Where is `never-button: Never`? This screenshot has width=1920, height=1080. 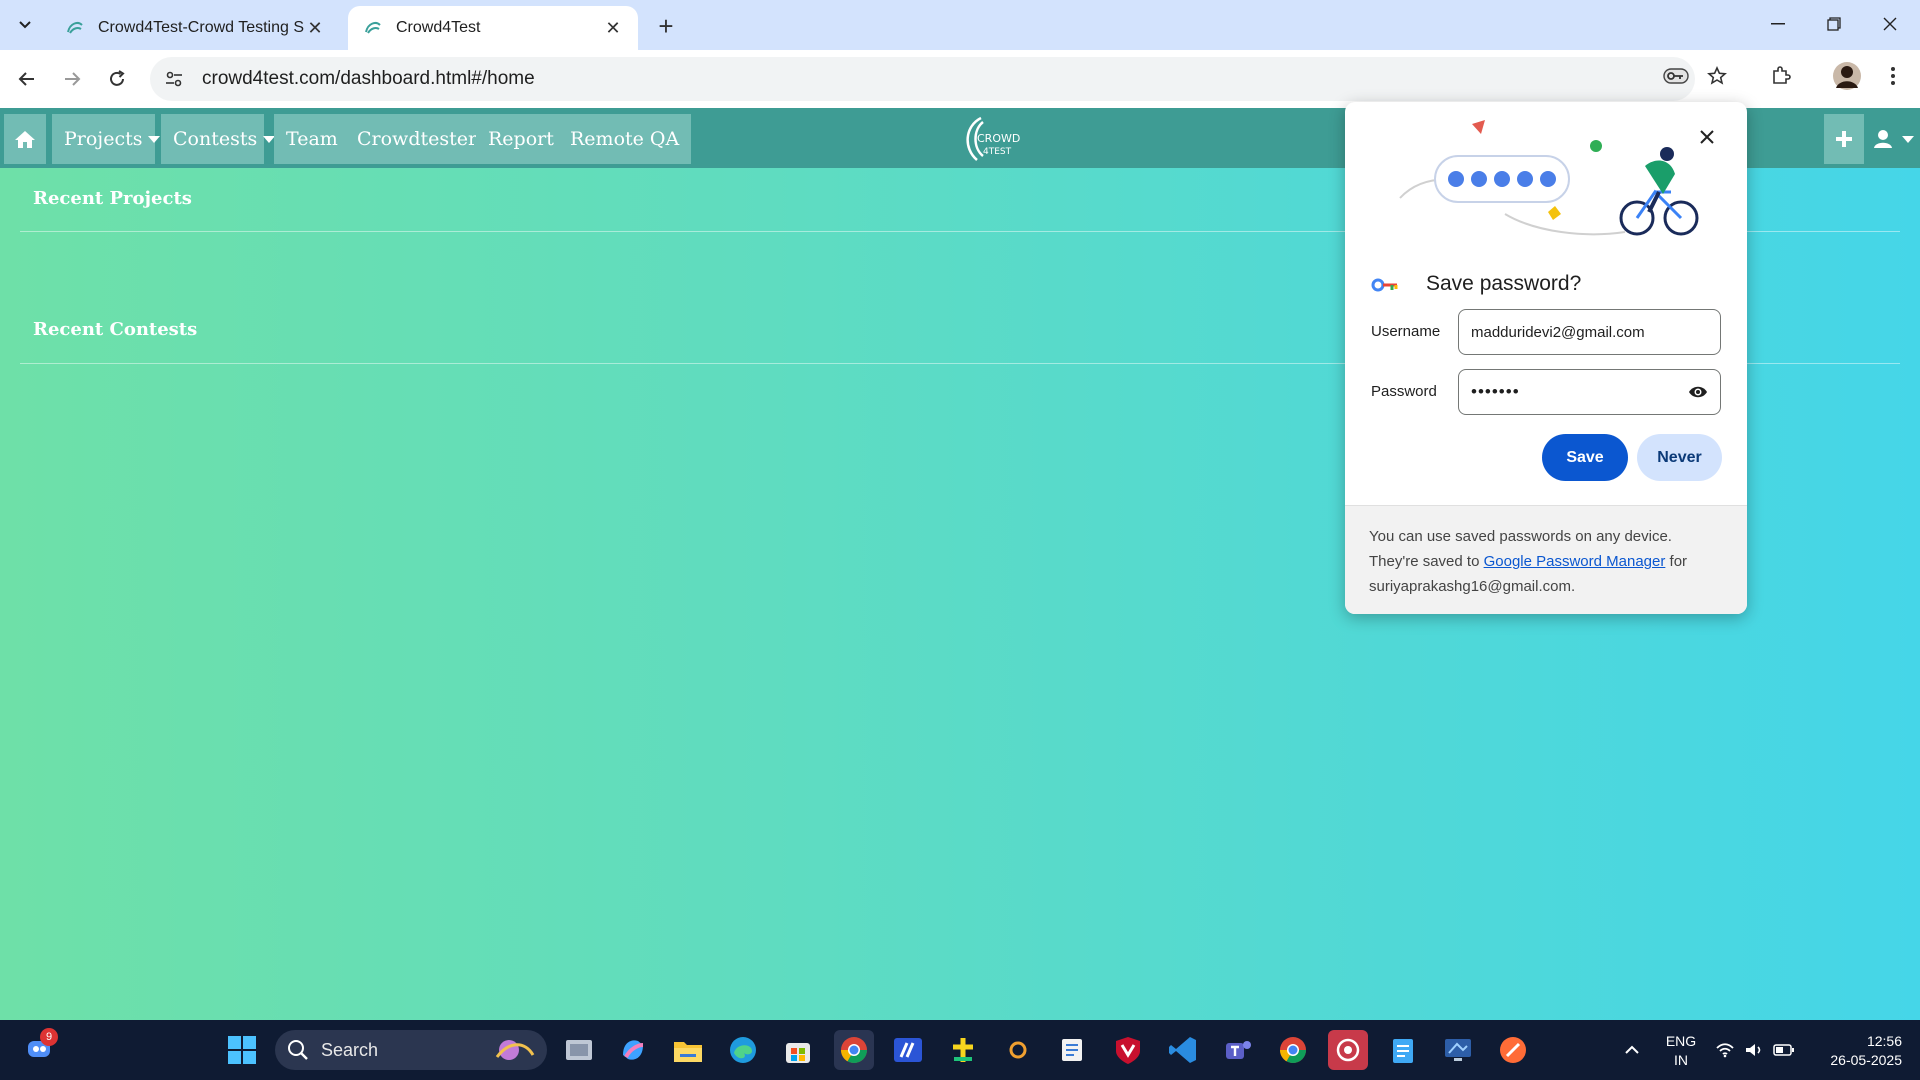 never-button: Never is located at coordinates (1679, 457).